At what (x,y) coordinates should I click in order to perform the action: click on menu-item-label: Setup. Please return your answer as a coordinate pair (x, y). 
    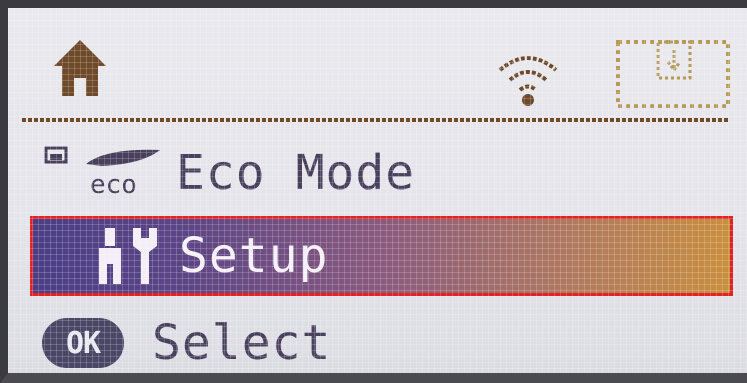
    Looking at the image, I should click on (254, 256).